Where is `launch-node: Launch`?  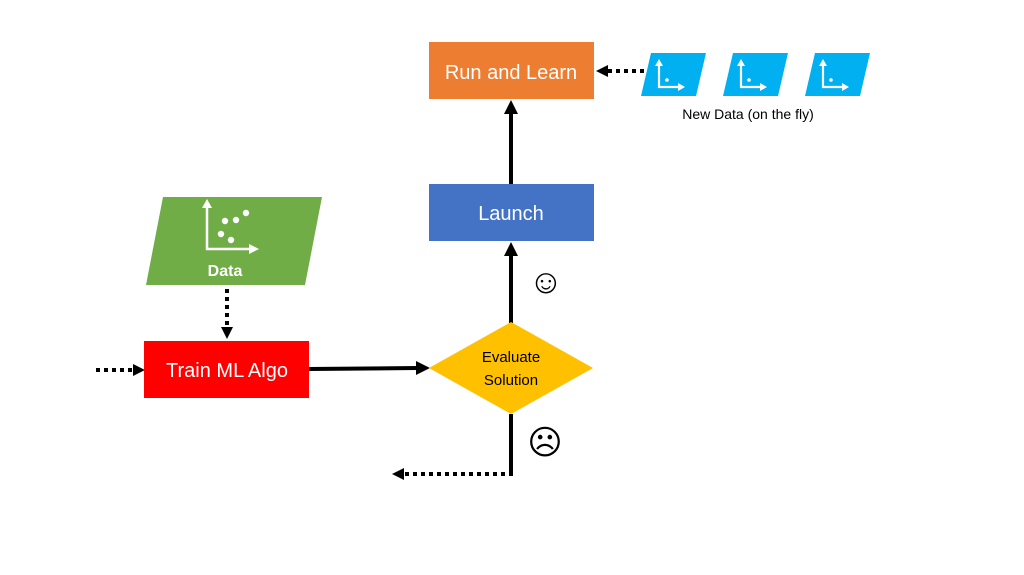
launch-node: Launch is located at coordinates (511, 212).